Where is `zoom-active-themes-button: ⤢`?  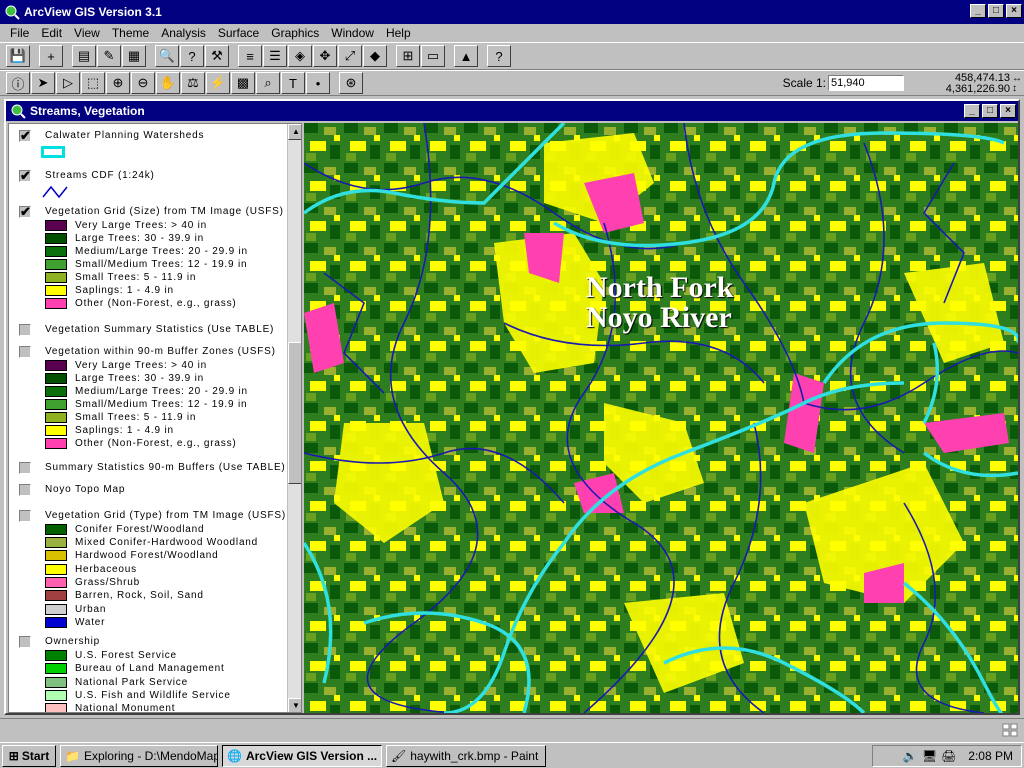
zoom-active-themes-button: ⤢ is located at coordinates (350, 56).